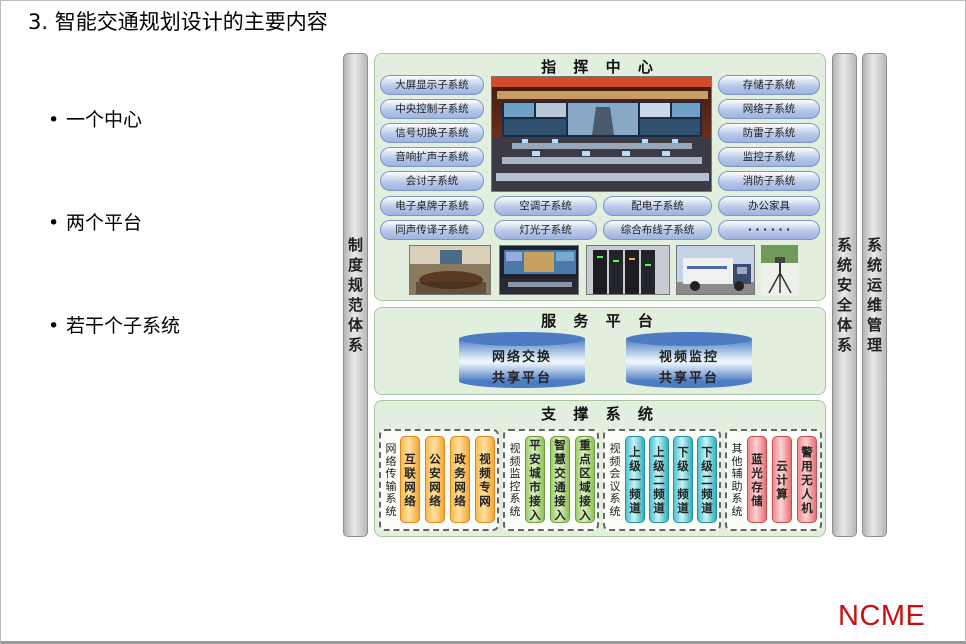 The height and width of the screenshot is (644, 966). I want to click on system-tile-label: 视频专网, so click(485, 479).